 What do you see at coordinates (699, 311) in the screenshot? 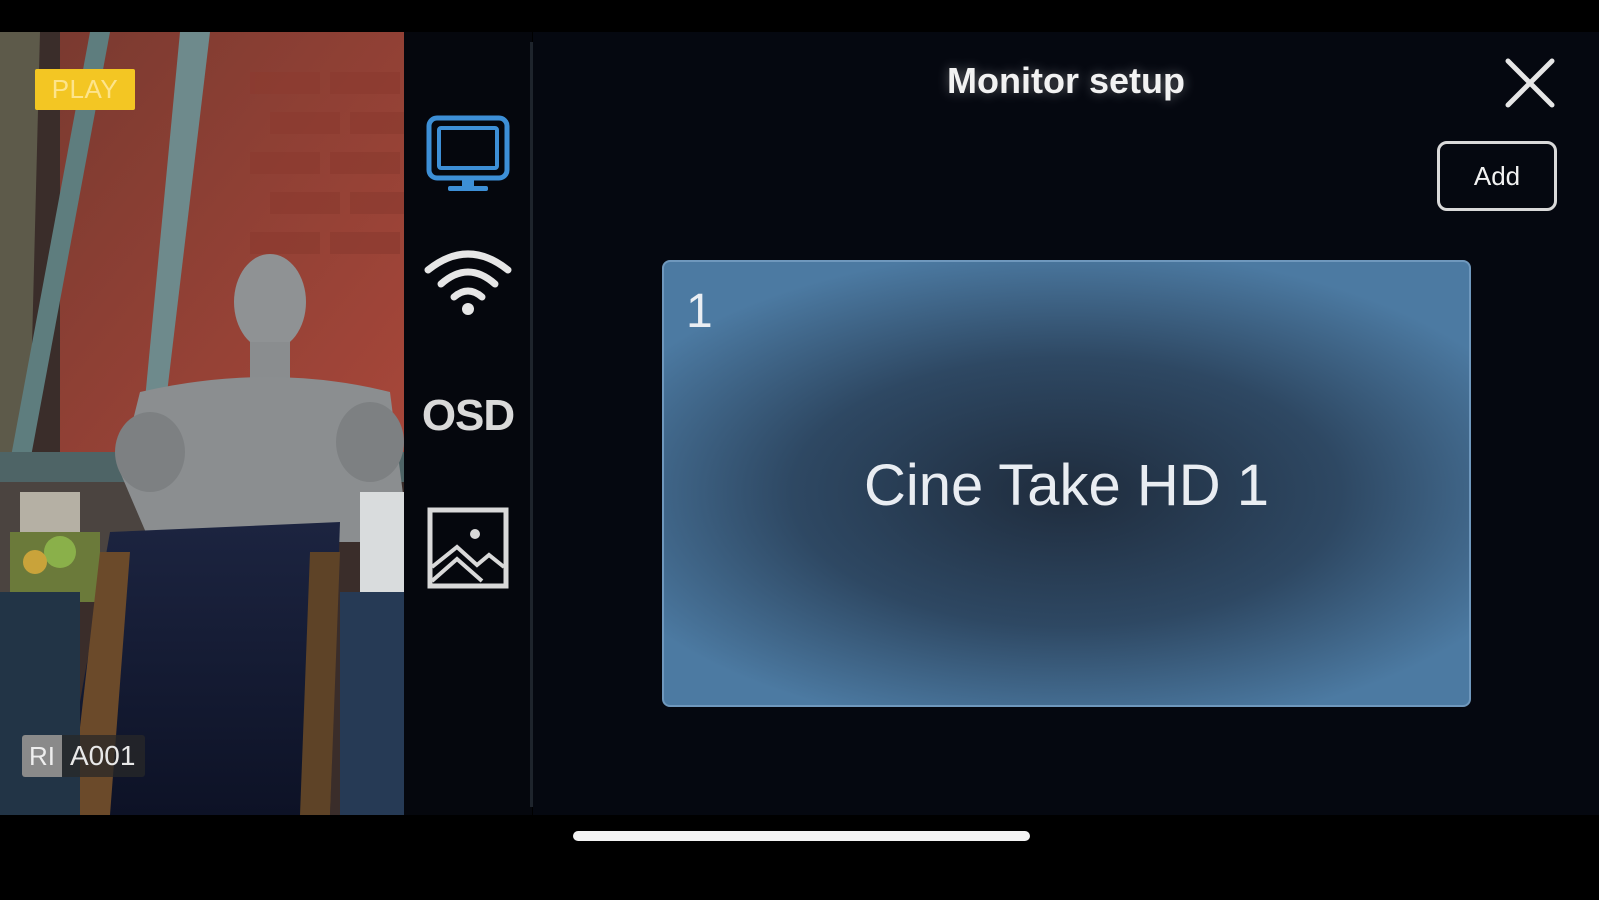
I see `monitor-index: 1` at bounding box center [699, 311].